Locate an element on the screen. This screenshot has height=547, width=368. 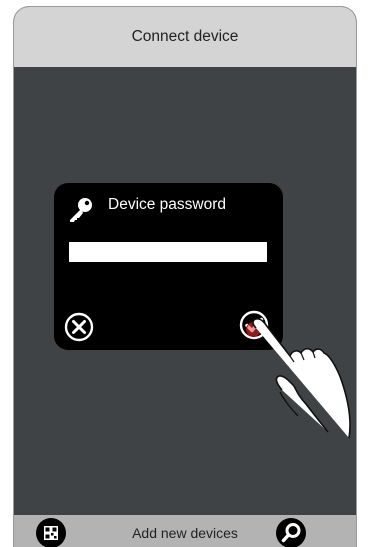
add-devices-label: Add new devices is located at coordinates (185, 533).